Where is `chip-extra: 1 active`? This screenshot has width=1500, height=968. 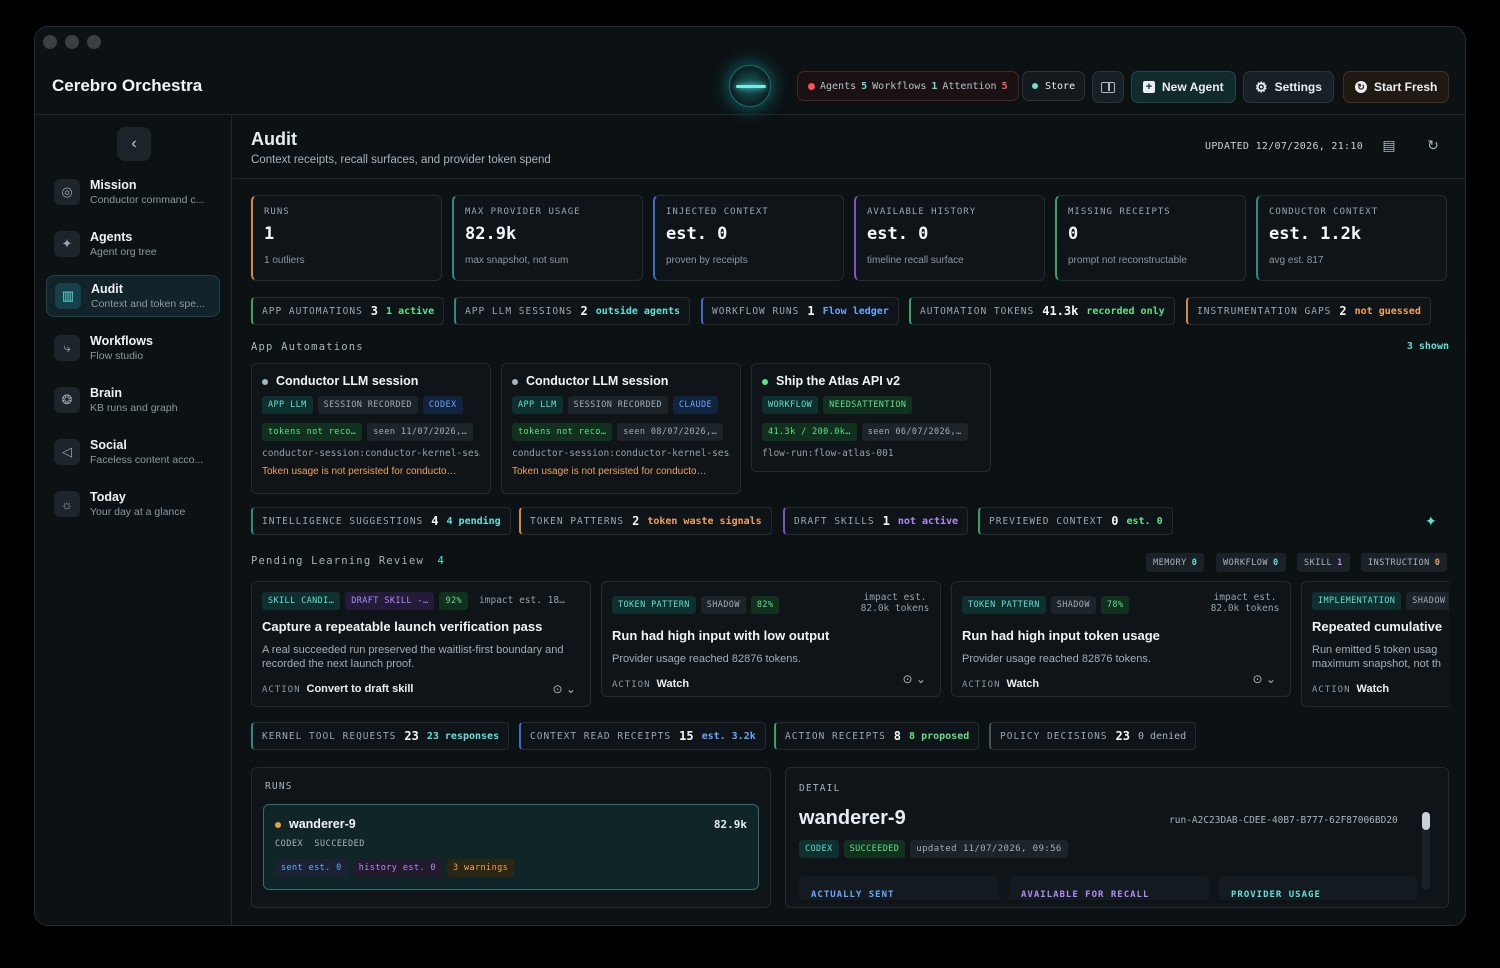 chip-extra: 1 active is located at coordinates (410, 311).